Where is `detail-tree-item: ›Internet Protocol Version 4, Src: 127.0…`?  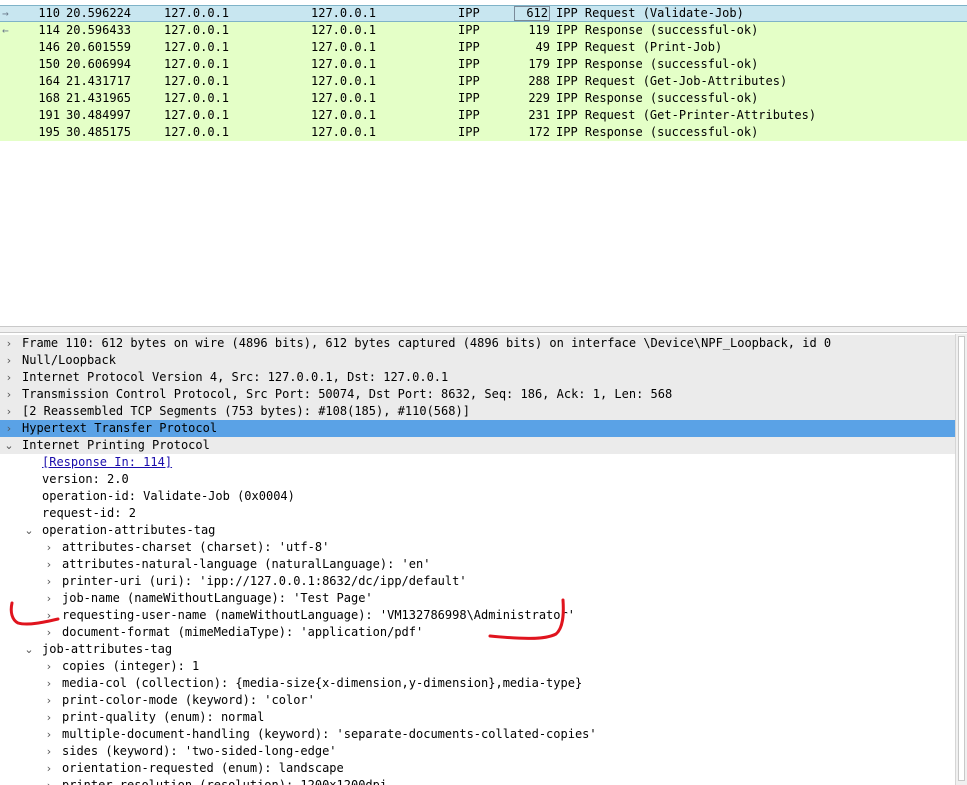 detail-tree-item: ›Internet Protocol Version 4, Src: 127.0… is located at coordinates (477, 377).